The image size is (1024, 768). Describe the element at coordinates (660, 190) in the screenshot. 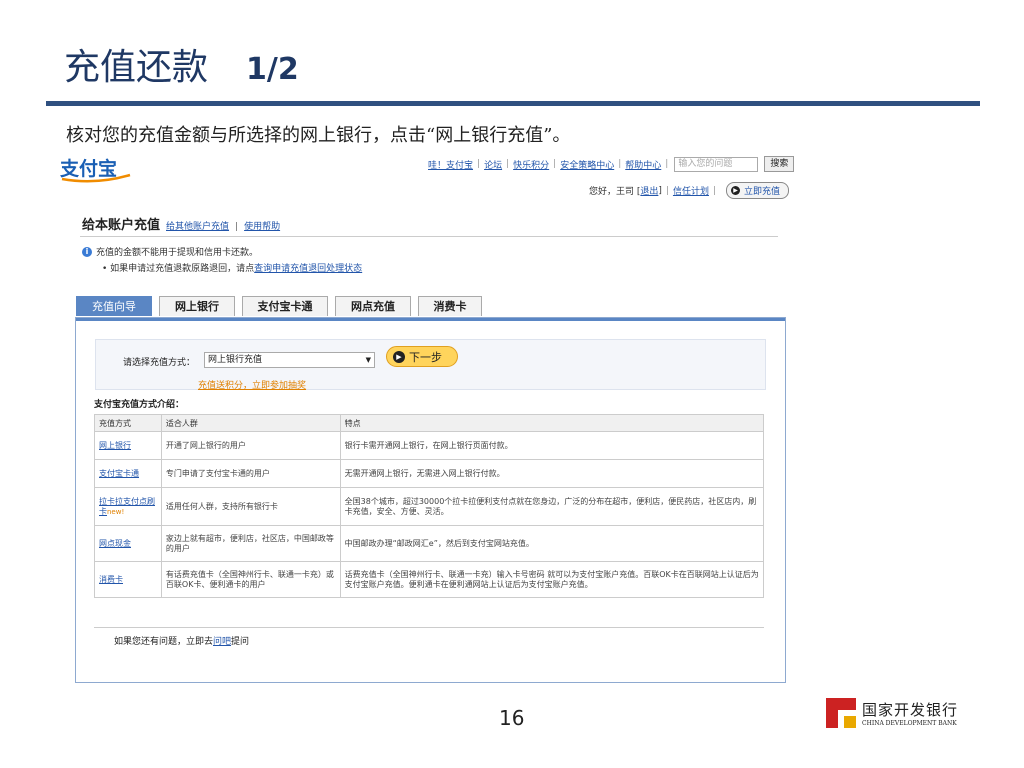

I see `greeting-bracket: ]` at that location.